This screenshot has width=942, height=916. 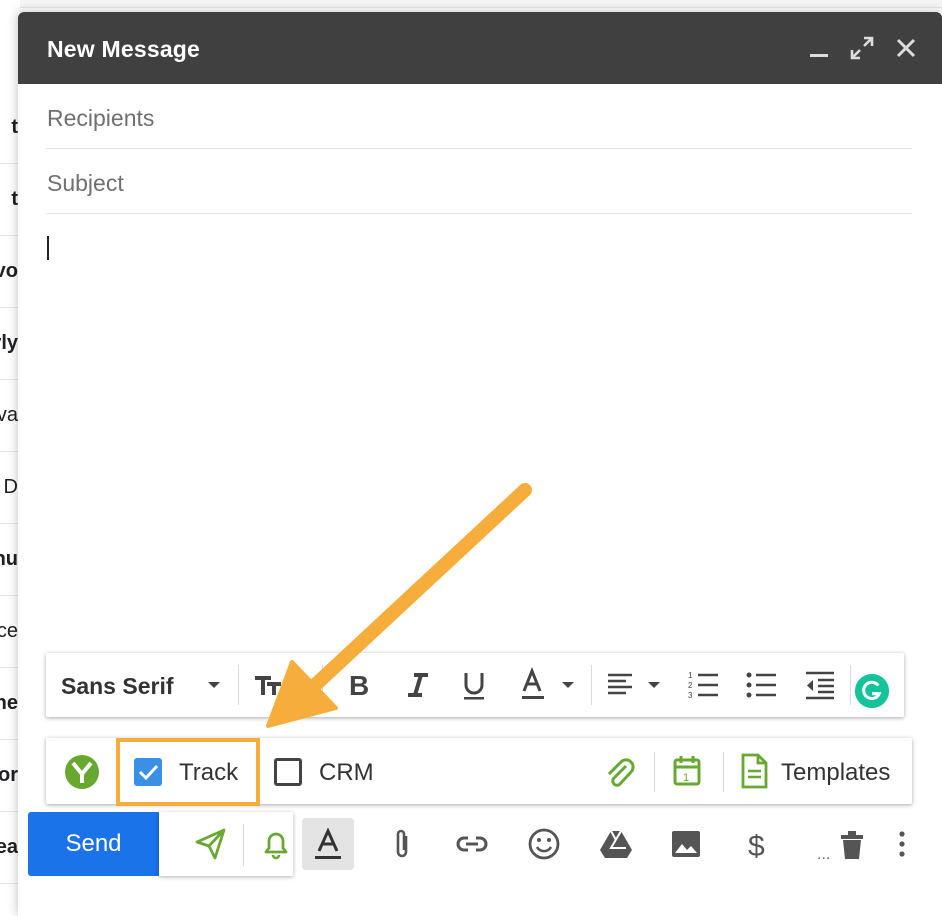 I want to click on formatting-icon, so click(x=328, y=844).